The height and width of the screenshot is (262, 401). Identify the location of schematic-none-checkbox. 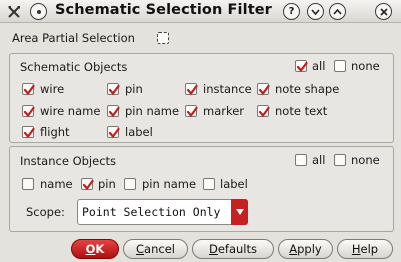
(340, 66).